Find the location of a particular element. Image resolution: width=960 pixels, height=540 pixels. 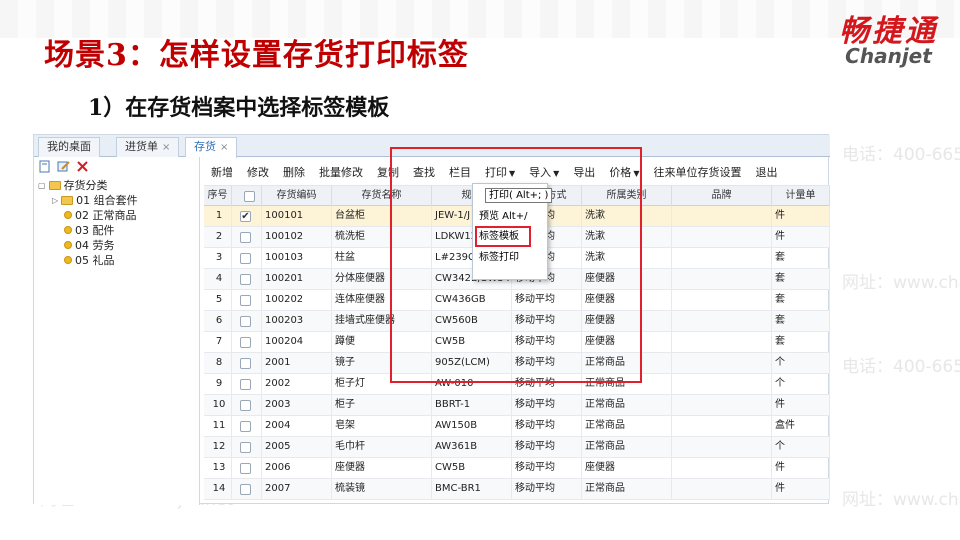

batch-modify-button: 批量修改 is located at coordinates (341, 172).